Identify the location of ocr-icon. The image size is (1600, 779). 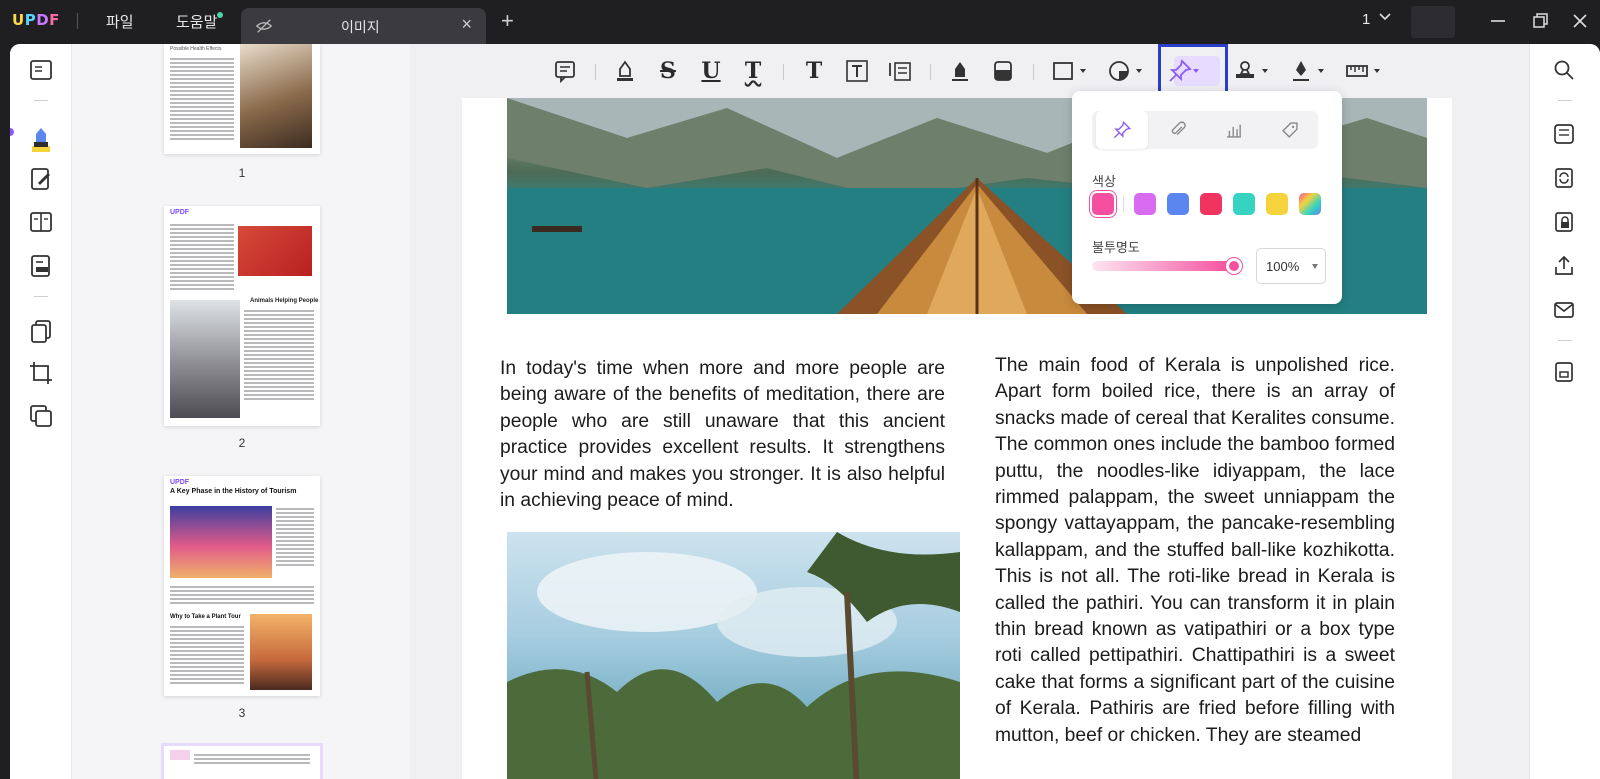
(1564, 134).